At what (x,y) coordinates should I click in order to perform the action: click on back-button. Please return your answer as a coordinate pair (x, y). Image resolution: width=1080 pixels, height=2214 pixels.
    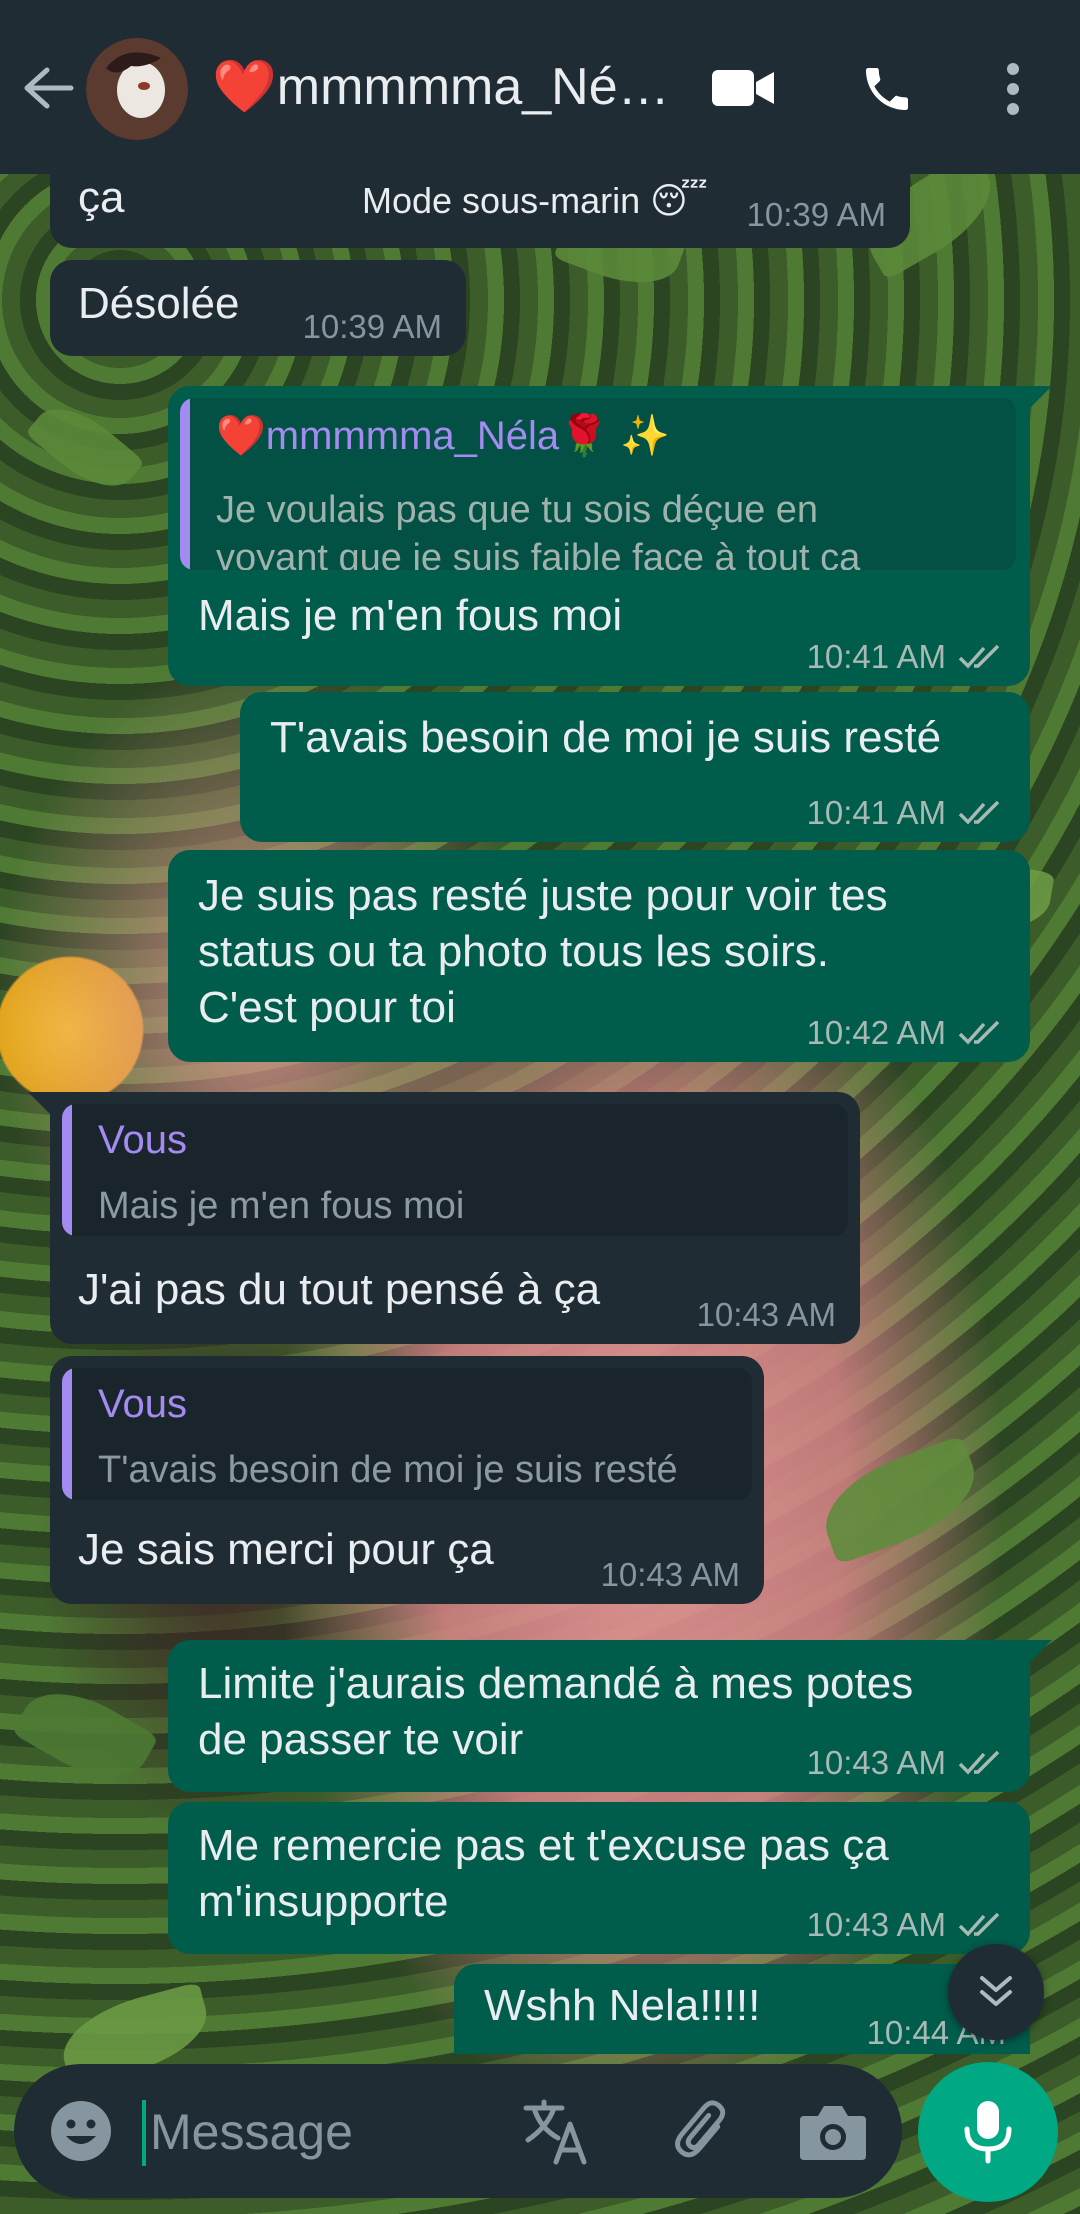
    Looking at the image, I should click on (48, 88).